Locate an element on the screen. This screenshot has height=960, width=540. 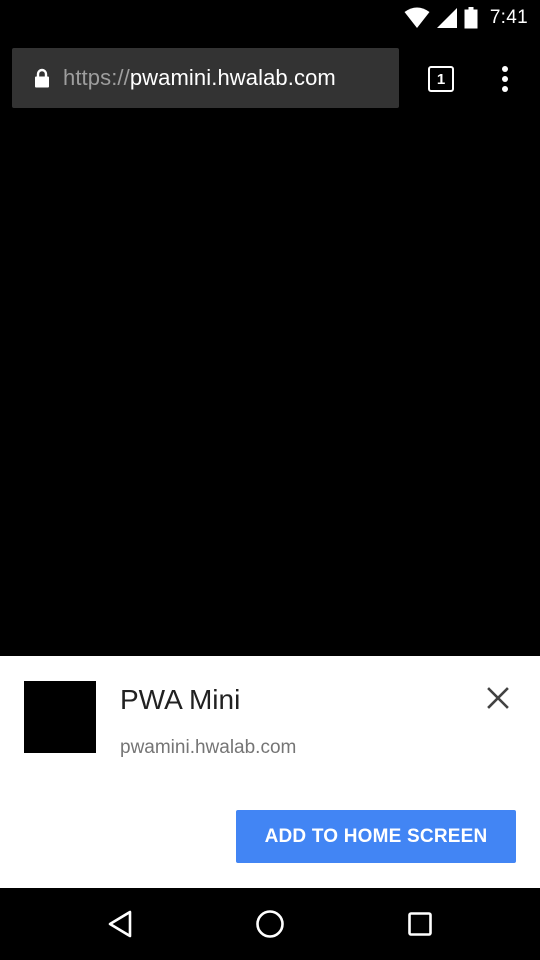
close-icon is located at coordinates (498, 698).